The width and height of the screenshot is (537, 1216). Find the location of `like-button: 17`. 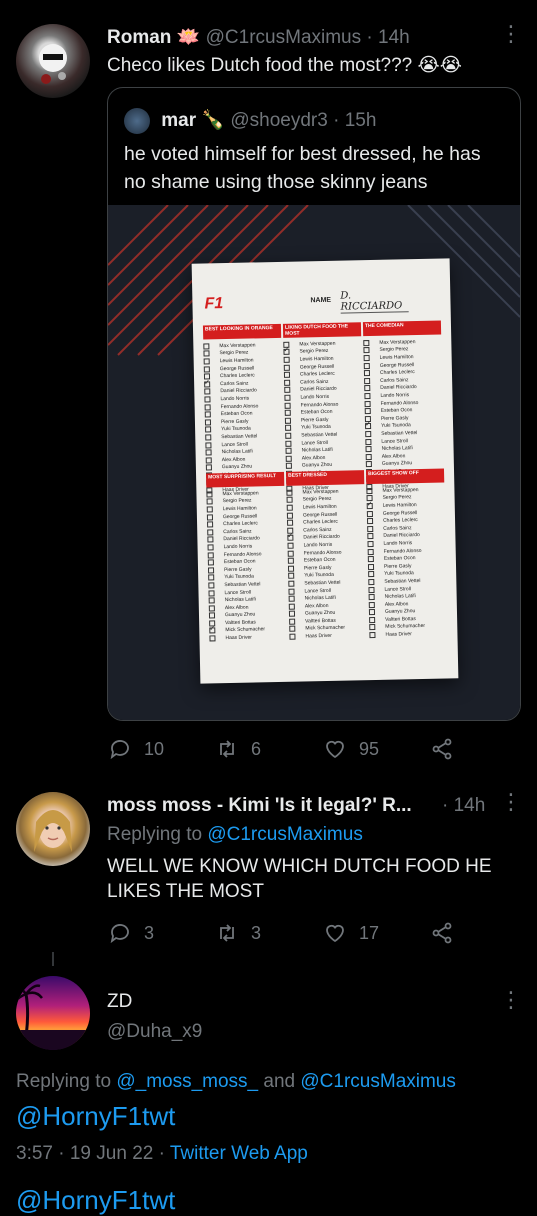

like-button: 17 is located at coordinates (351, 933).